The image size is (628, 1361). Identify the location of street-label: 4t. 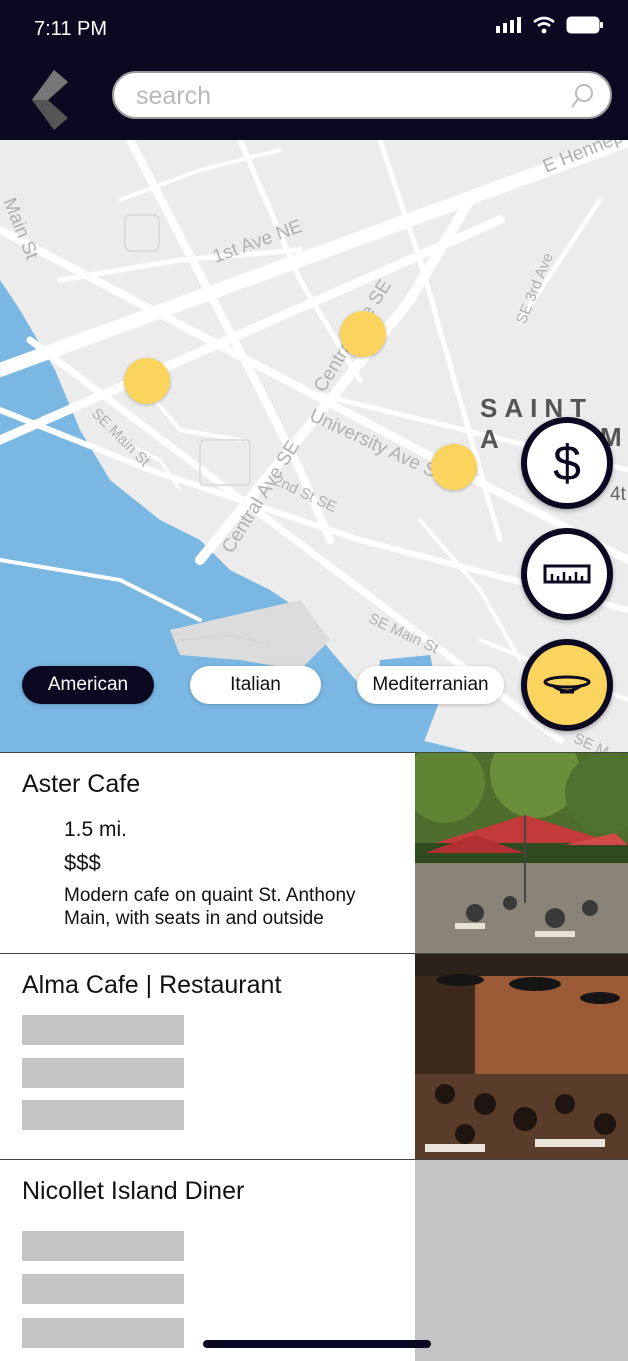
(618, 494).